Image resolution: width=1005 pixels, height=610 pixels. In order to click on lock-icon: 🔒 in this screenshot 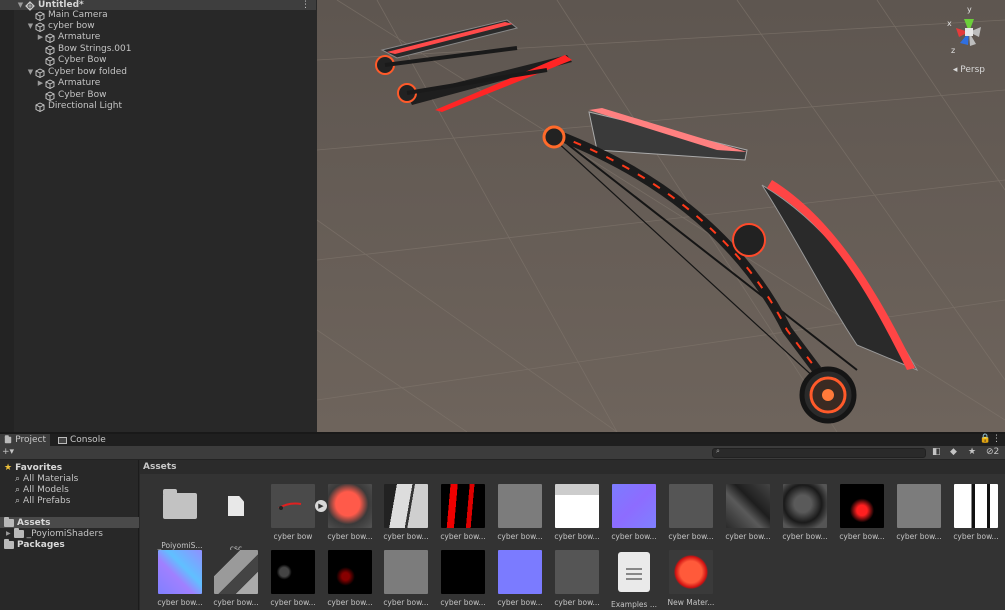, I will do `click(985, 439)`.